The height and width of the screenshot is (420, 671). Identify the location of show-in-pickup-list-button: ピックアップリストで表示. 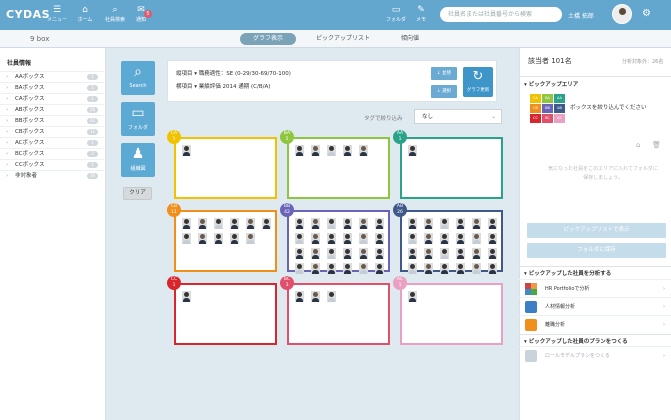
(596, 230).